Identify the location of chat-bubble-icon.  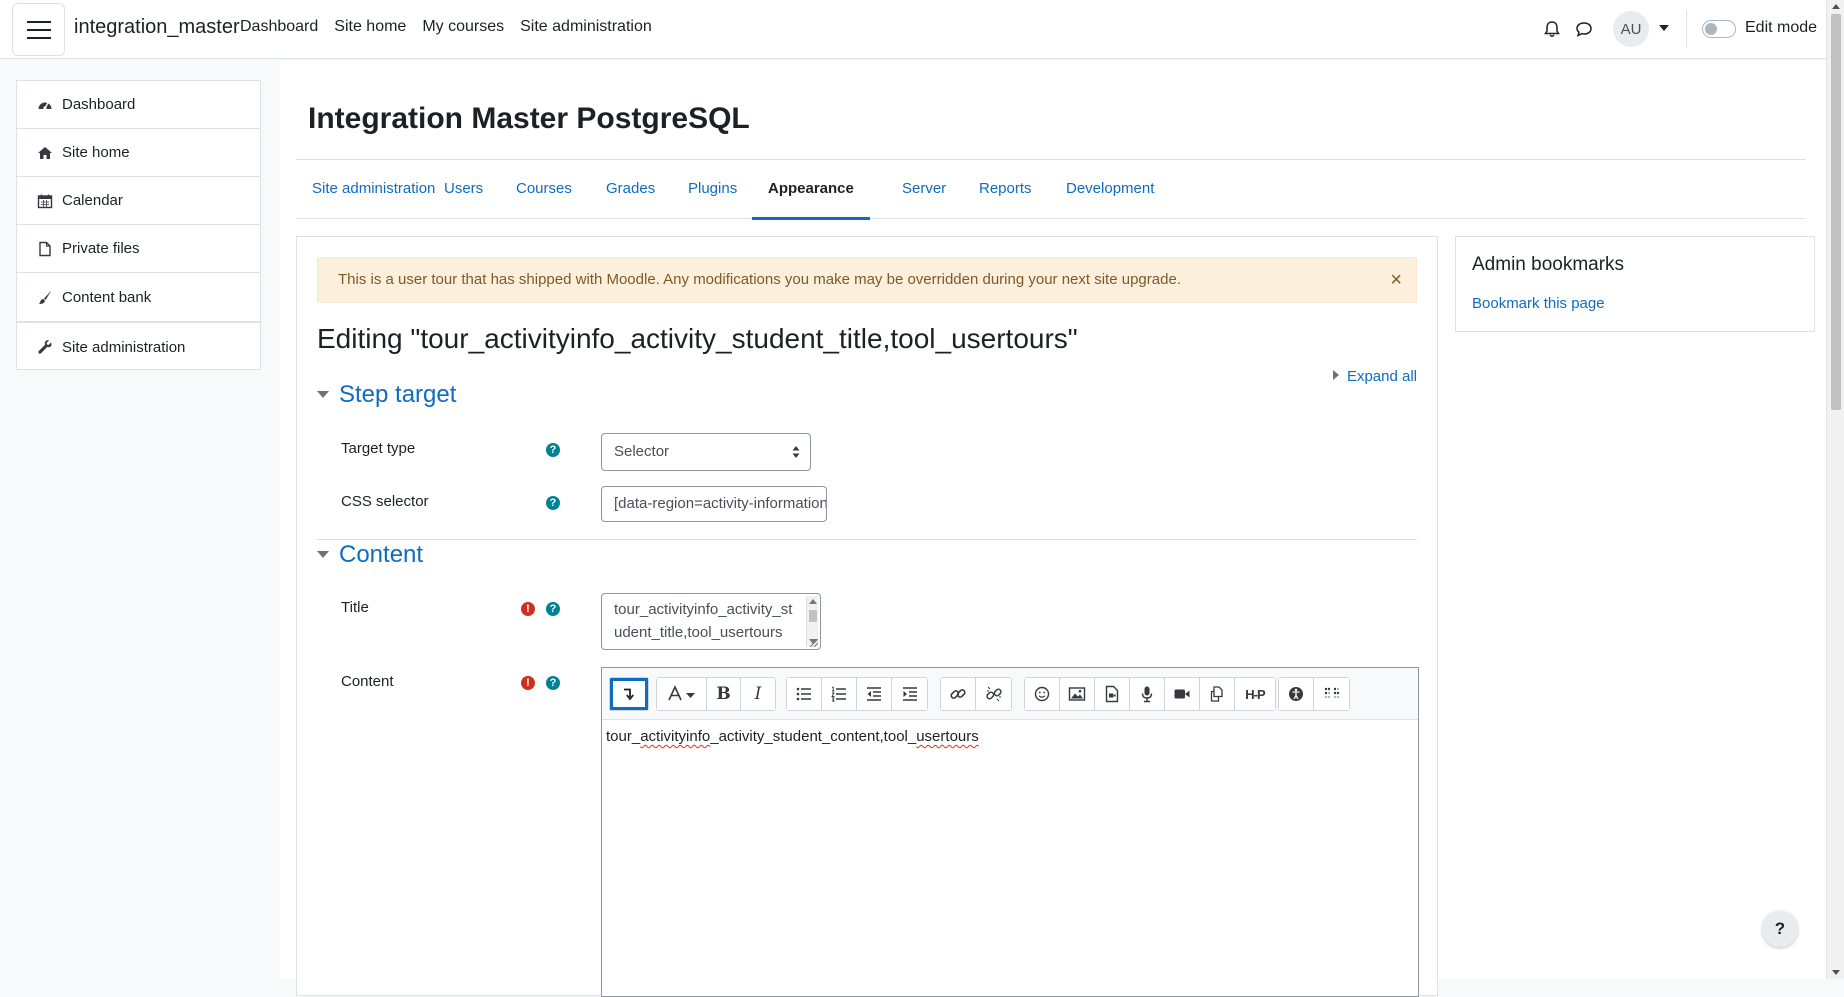
(1584, 29).